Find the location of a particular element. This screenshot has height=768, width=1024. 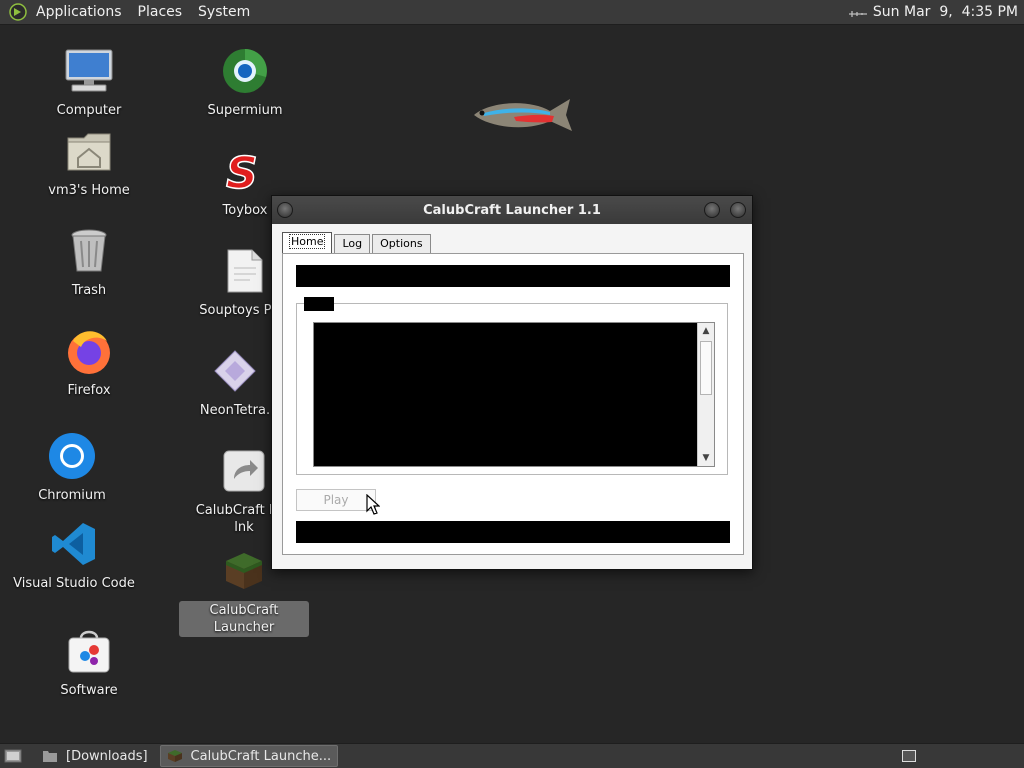

desktop-icon-vscode: Visual Studio Code is located at coordinates (74, 555).